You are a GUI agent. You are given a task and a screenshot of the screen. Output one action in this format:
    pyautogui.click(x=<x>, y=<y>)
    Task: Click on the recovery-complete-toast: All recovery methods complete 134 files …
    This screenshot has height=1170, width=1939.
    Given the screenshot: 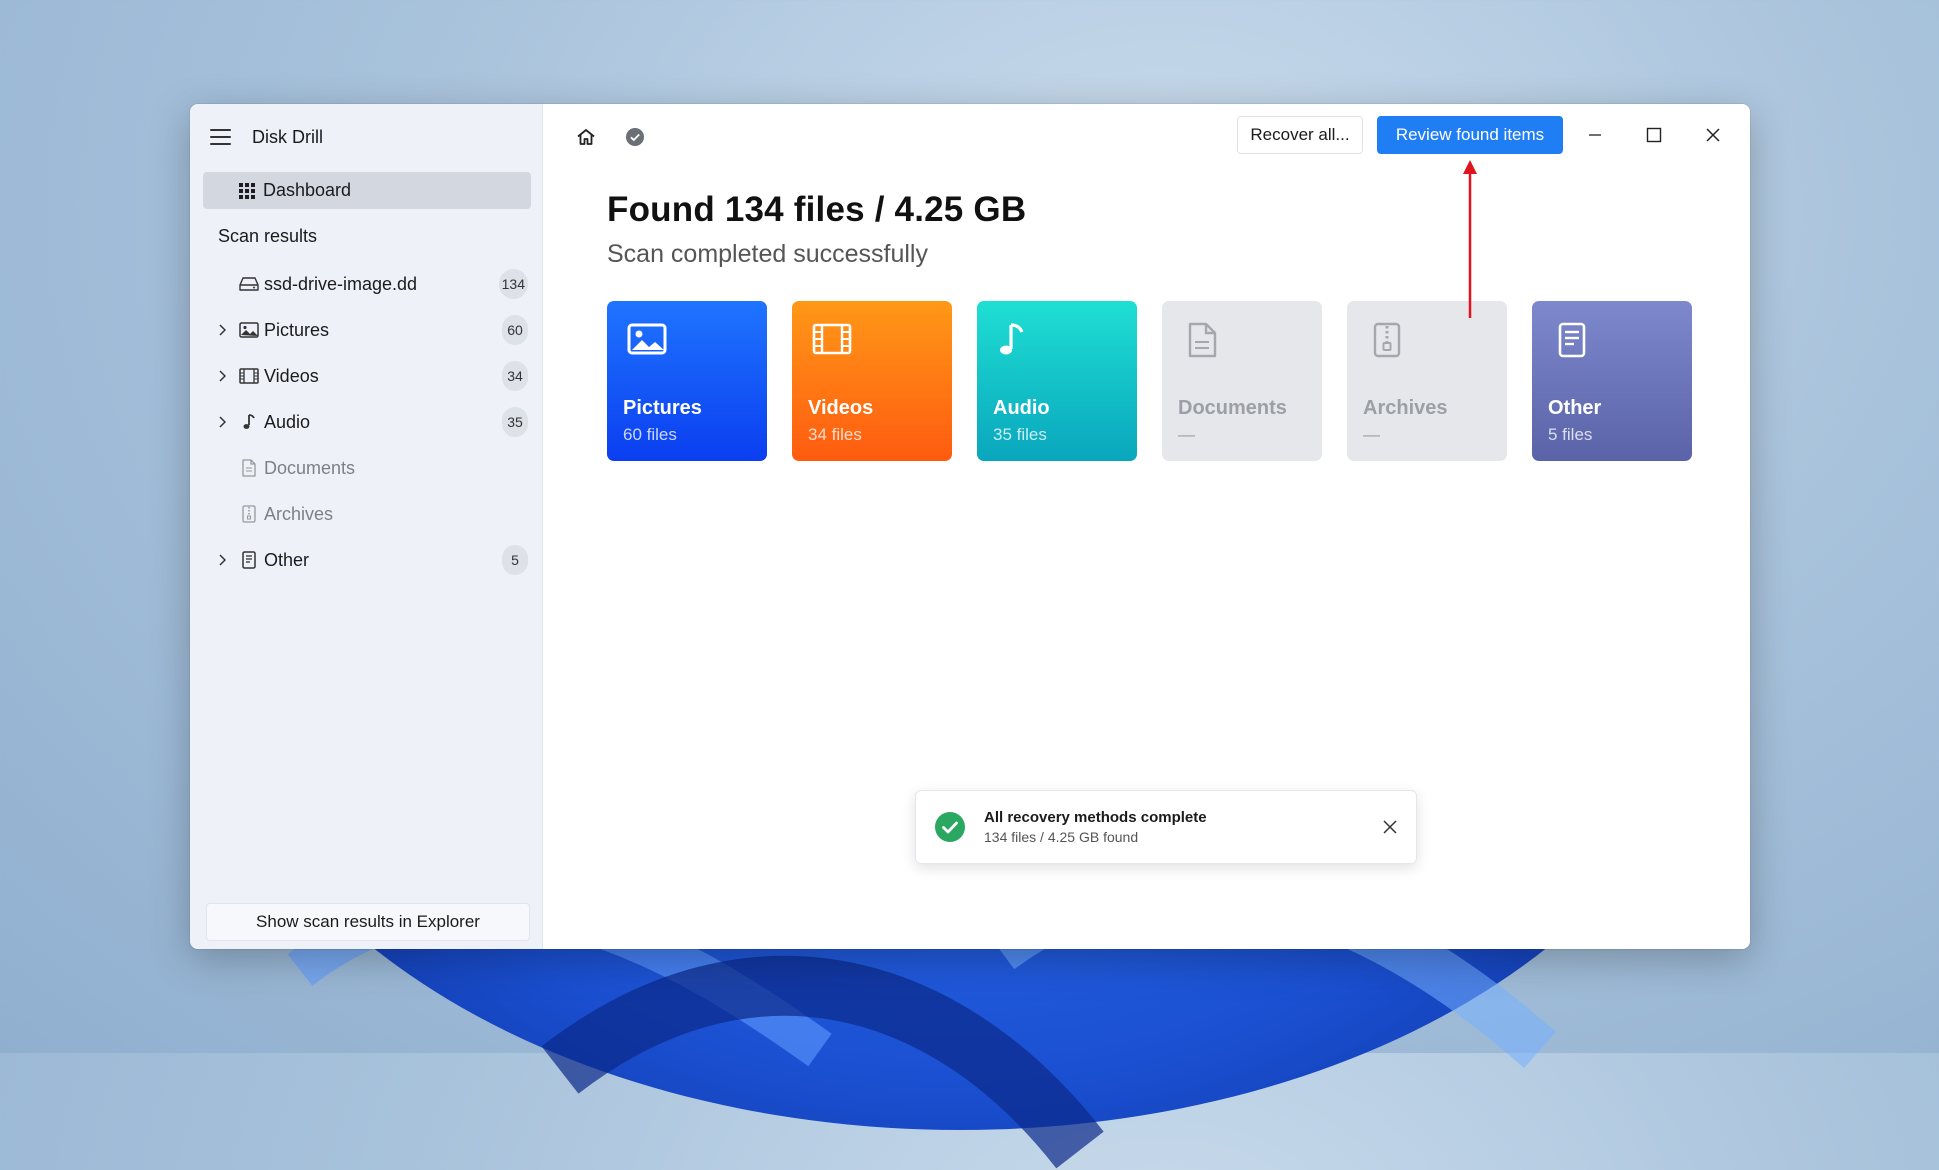 What is the action you would take?
    pyautogui.click(x=1166, y=827)
    